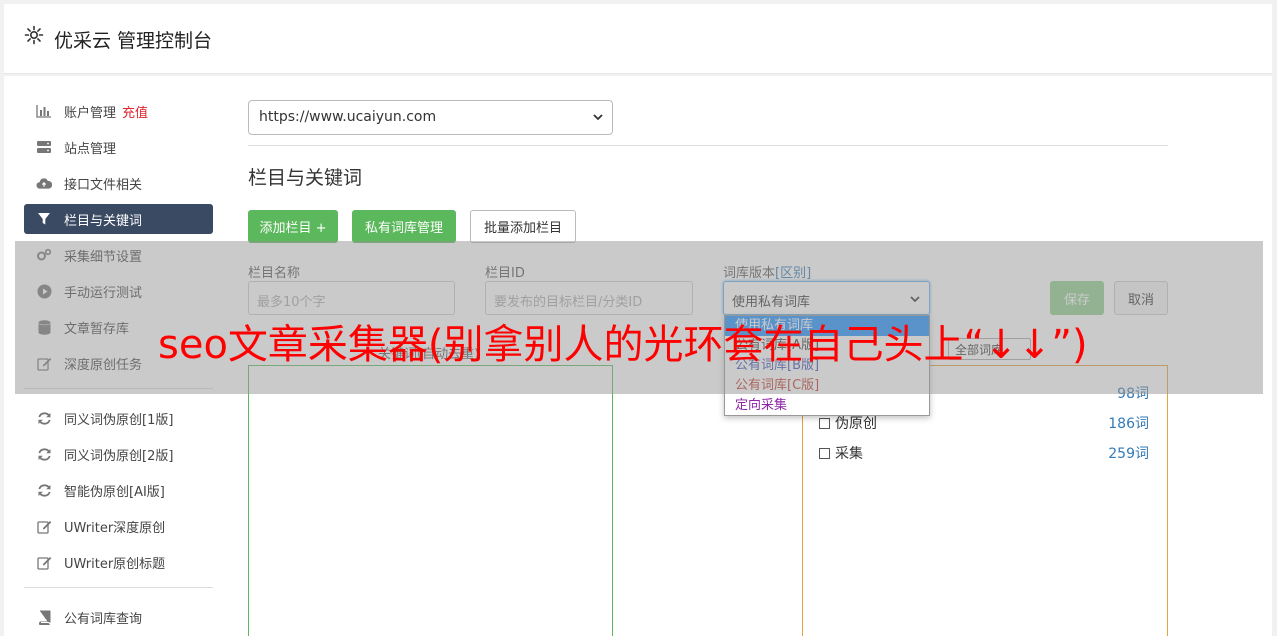 This screenshot has width=1277, height=636. What do you see at coordinates (90, 113) in the screenshot?
I see `sidebar-item-label: 账户管理` at bounding box center [90, 113].